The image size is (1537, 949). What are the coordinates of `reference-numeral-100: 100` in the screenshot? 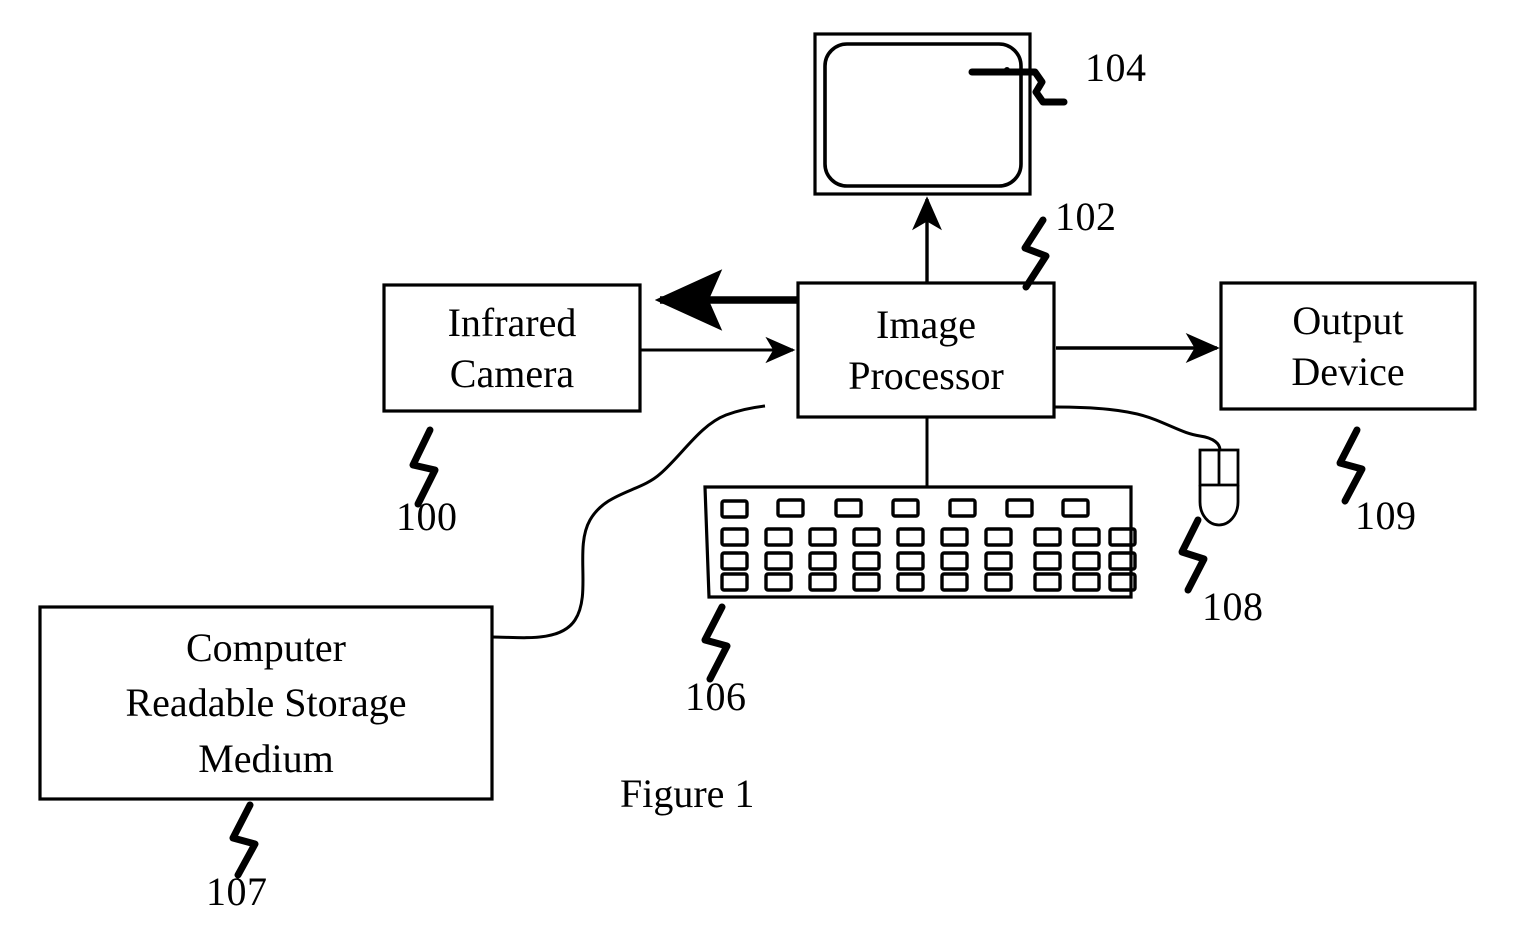 It's located at (427, 516).